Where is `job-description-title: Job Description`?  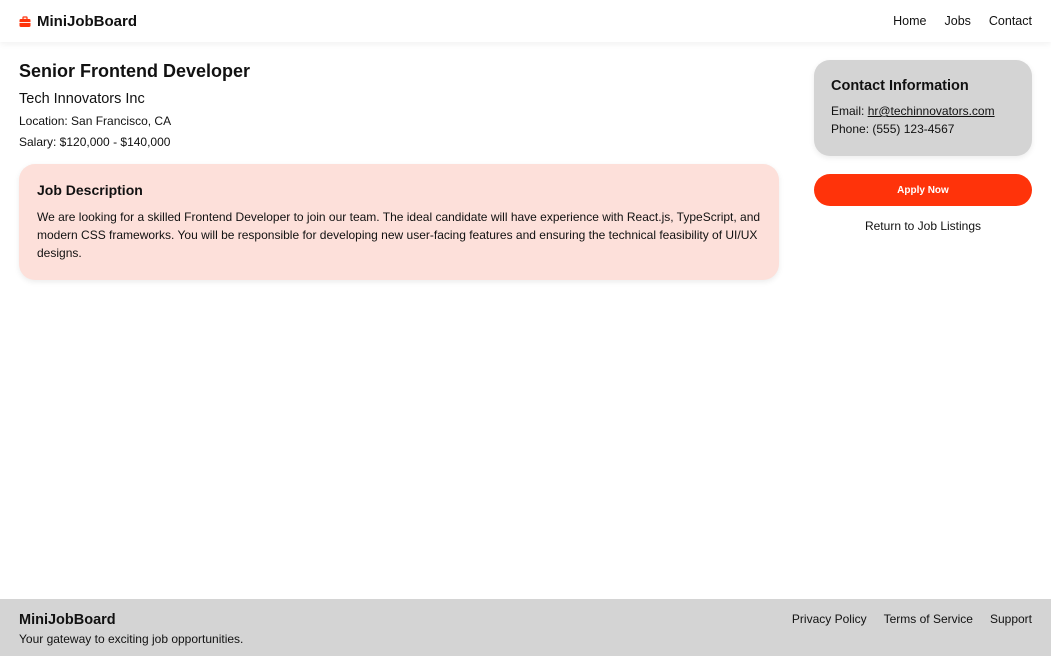 job-description-title: Job Description is located at coordinates (90, 190).